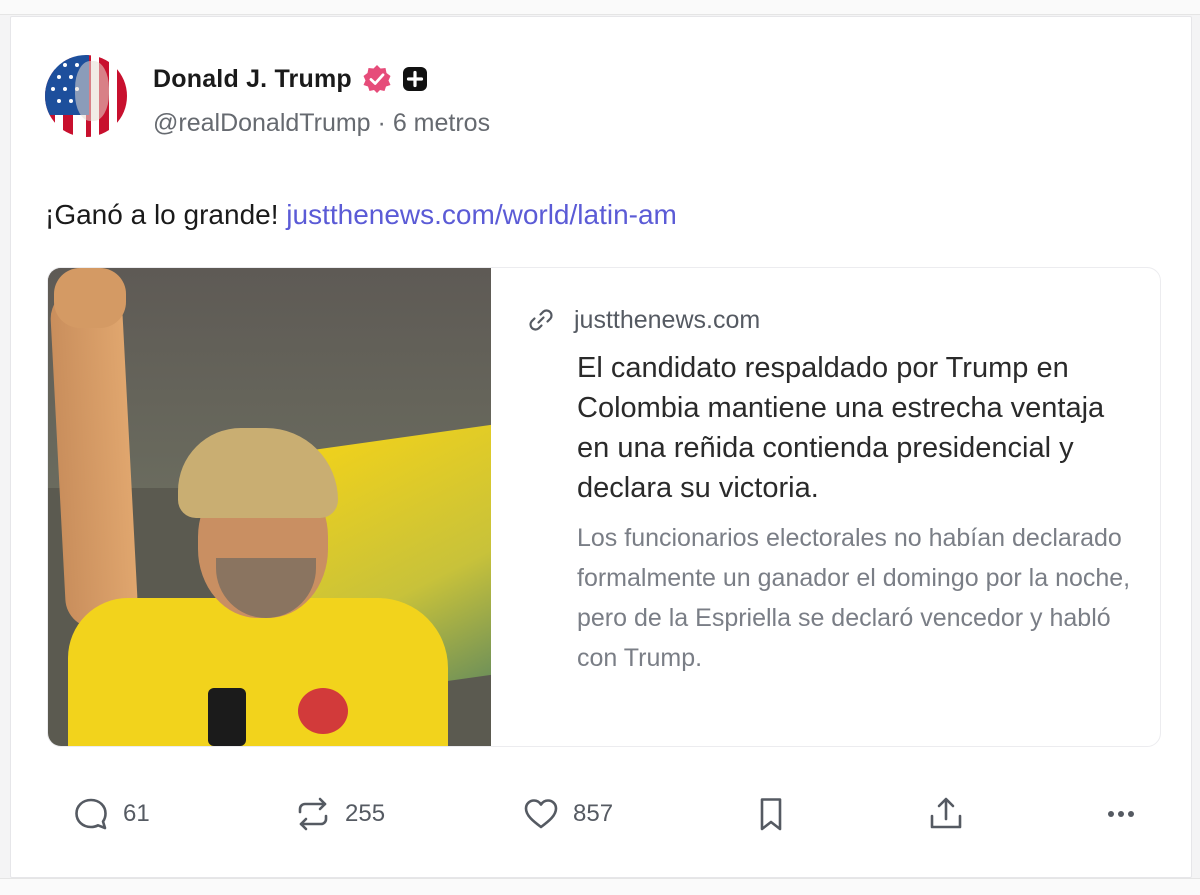  What do you see at coordinates (831, 320) in the screenshot?
I see `link-domain-row: justthenews.com` at bounding box center [831, 320].